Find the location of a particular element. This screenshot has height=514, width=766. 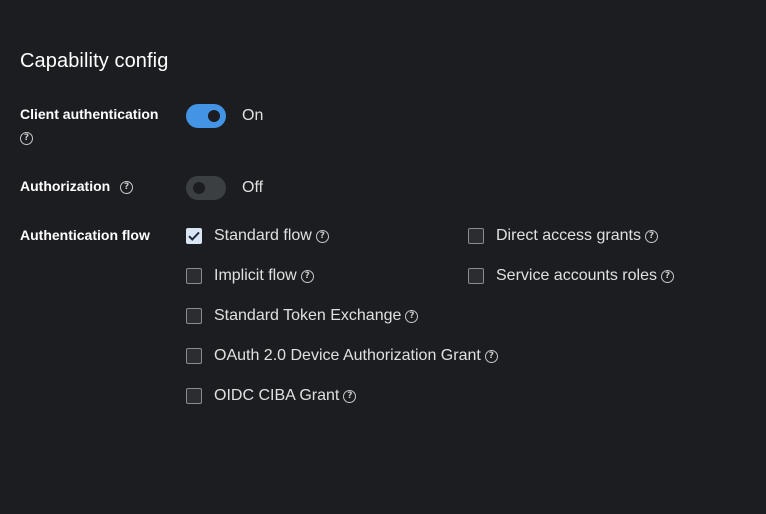

checkbox-label: Standard flow is located at coordinates (263, 236).